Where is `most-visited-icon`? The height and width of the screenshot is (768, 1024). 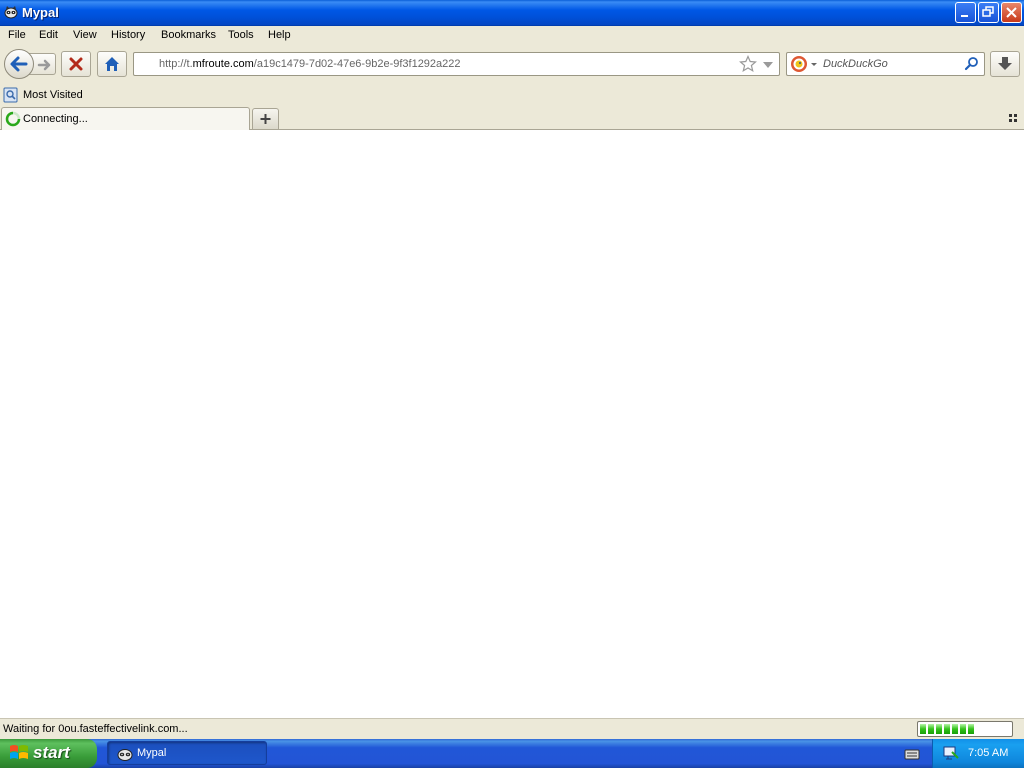 most-visited-icon is located at coordinates (10, 95).